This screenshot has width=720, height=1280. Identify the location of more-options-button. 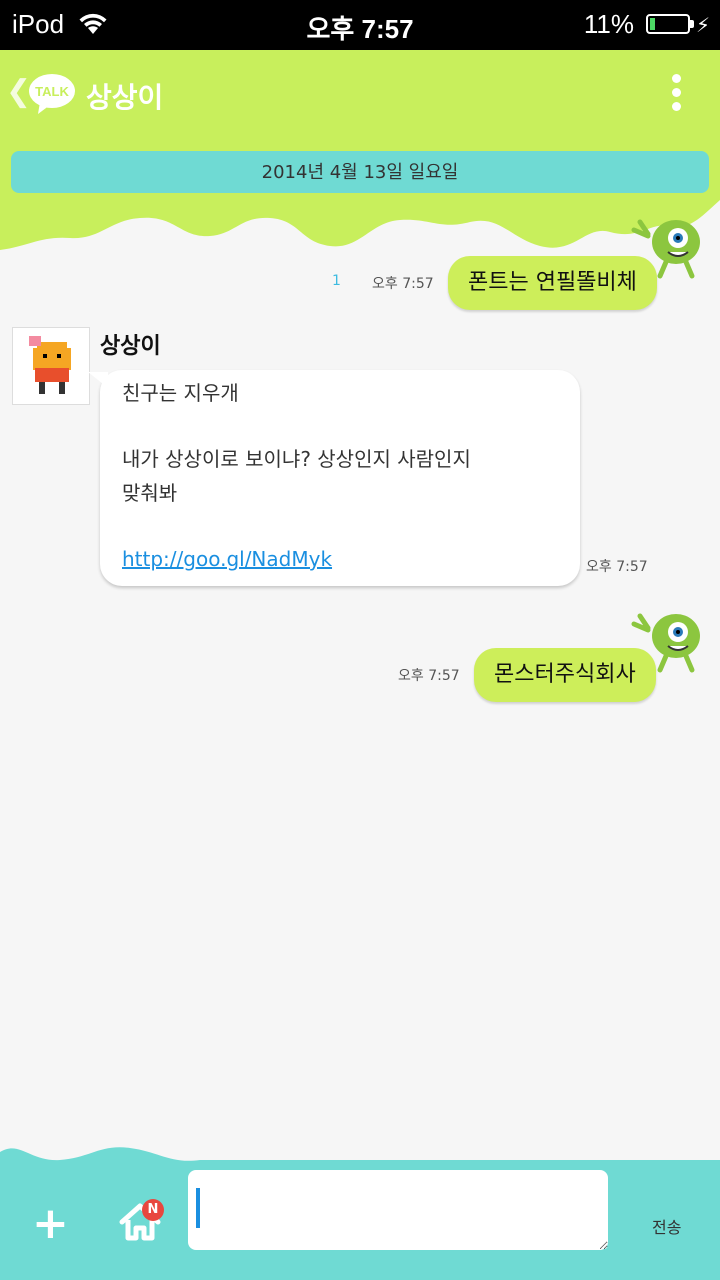
(676, 94).